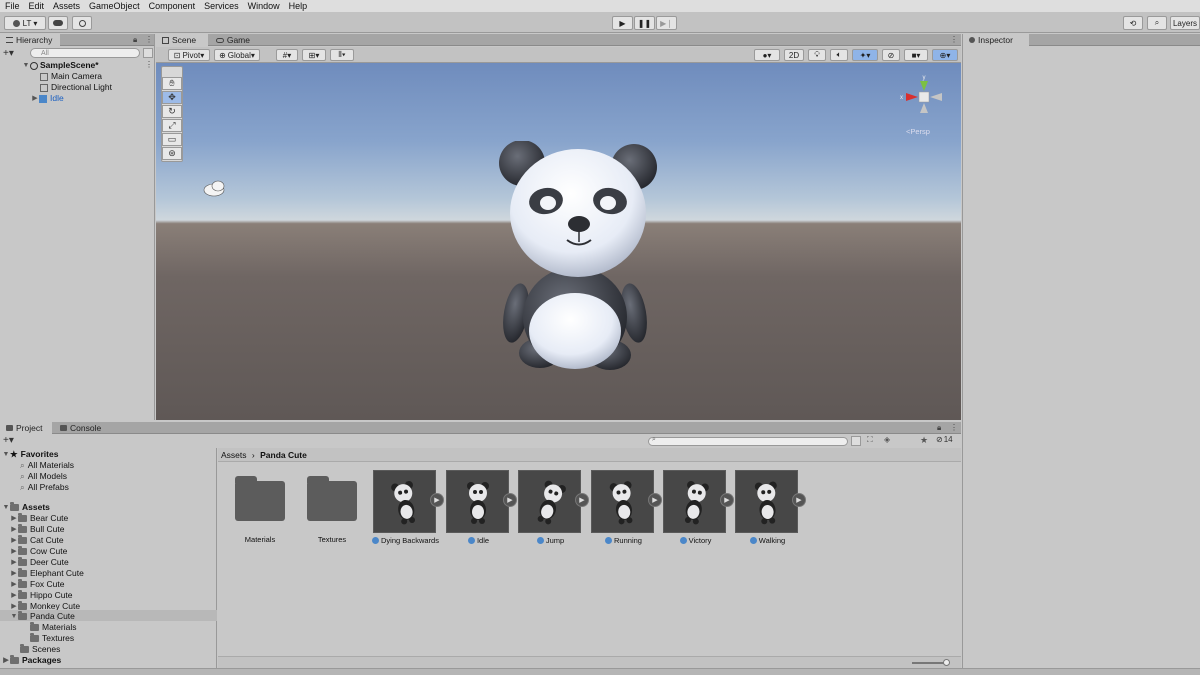  What do you see at coordinates (25, 23) in the screenshot?
I see `account-dropdown: LT ▾` at bounding box center [25, 23].